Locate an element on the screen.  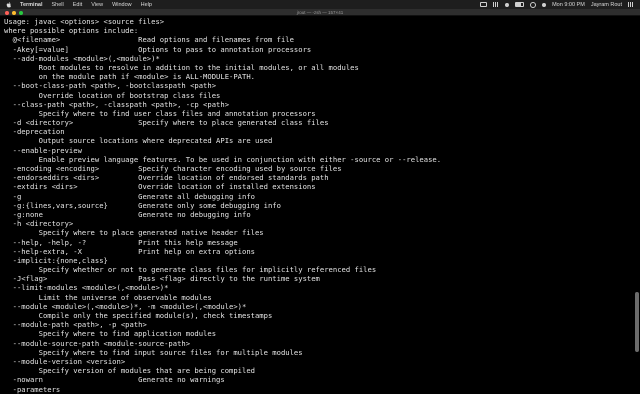
spotlight-search-icon is located at coordinates (533, 4).